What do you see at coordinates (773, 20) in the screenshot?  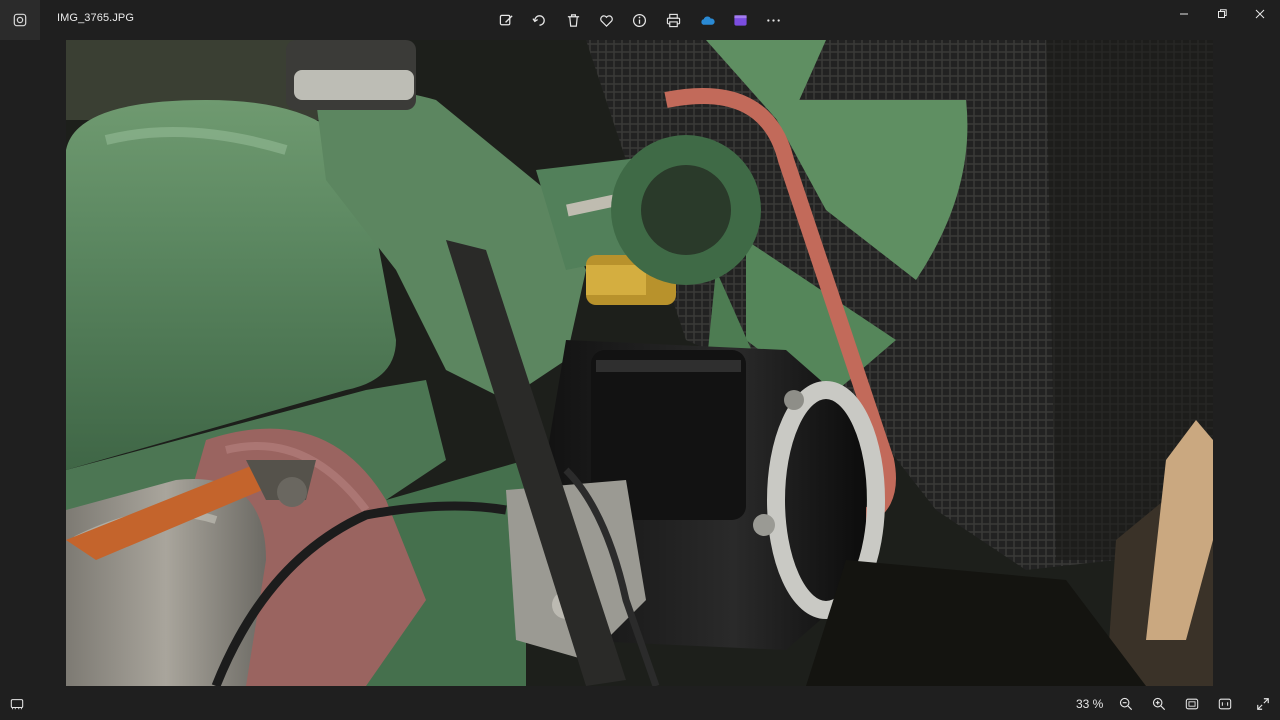 I see `more-options-icon` at bounding box center [773, 20].